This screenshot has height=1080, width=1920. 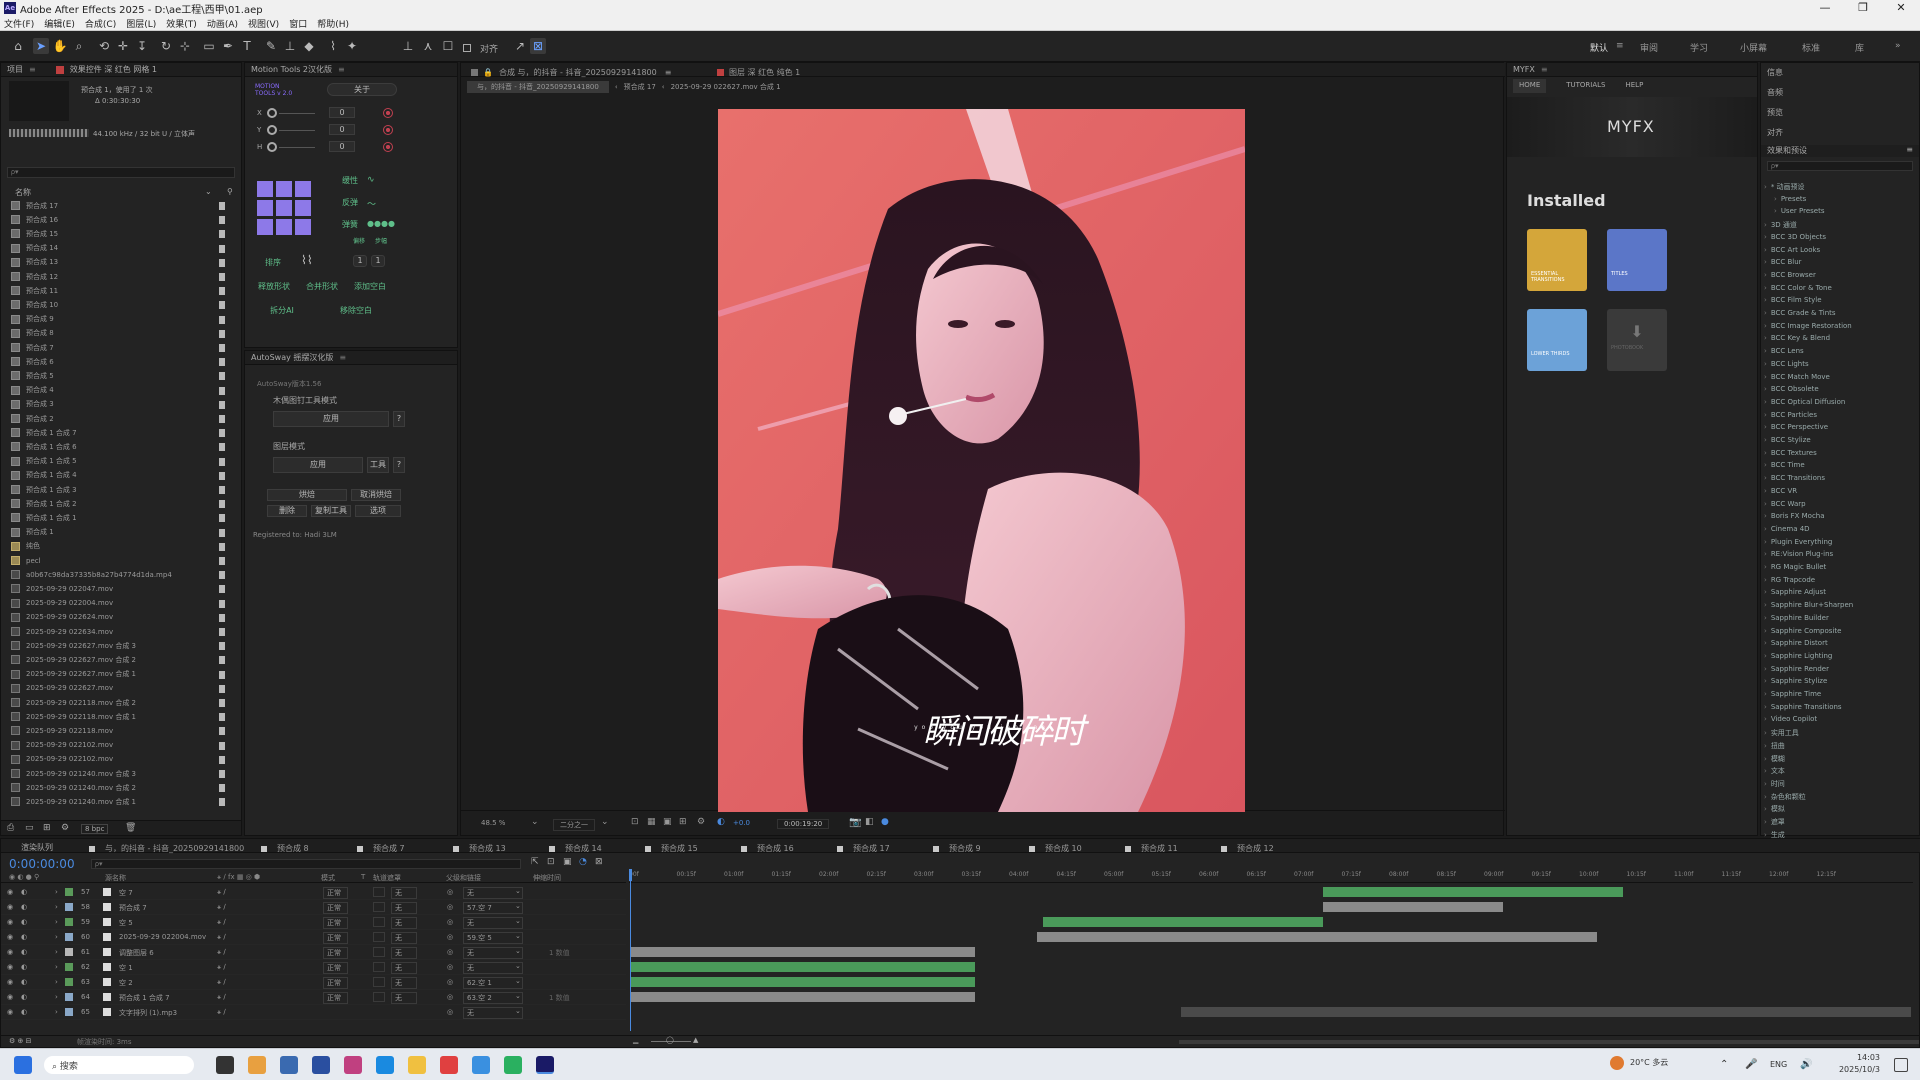 I want to click on parent-dropdown: 62.空 1, so click(x=493, y=983).